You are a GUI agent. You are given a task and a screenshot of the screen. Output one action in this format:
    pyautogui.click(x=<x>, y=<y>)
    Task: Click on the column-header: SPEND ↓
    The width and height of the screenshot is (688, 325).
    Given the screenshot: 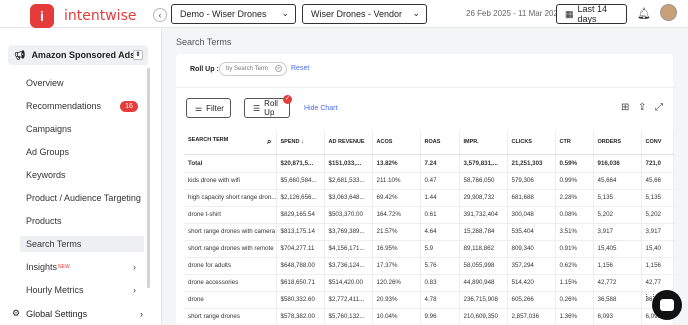 What is the action you would take?
    pyautogui.click(x=300, y=142)
    